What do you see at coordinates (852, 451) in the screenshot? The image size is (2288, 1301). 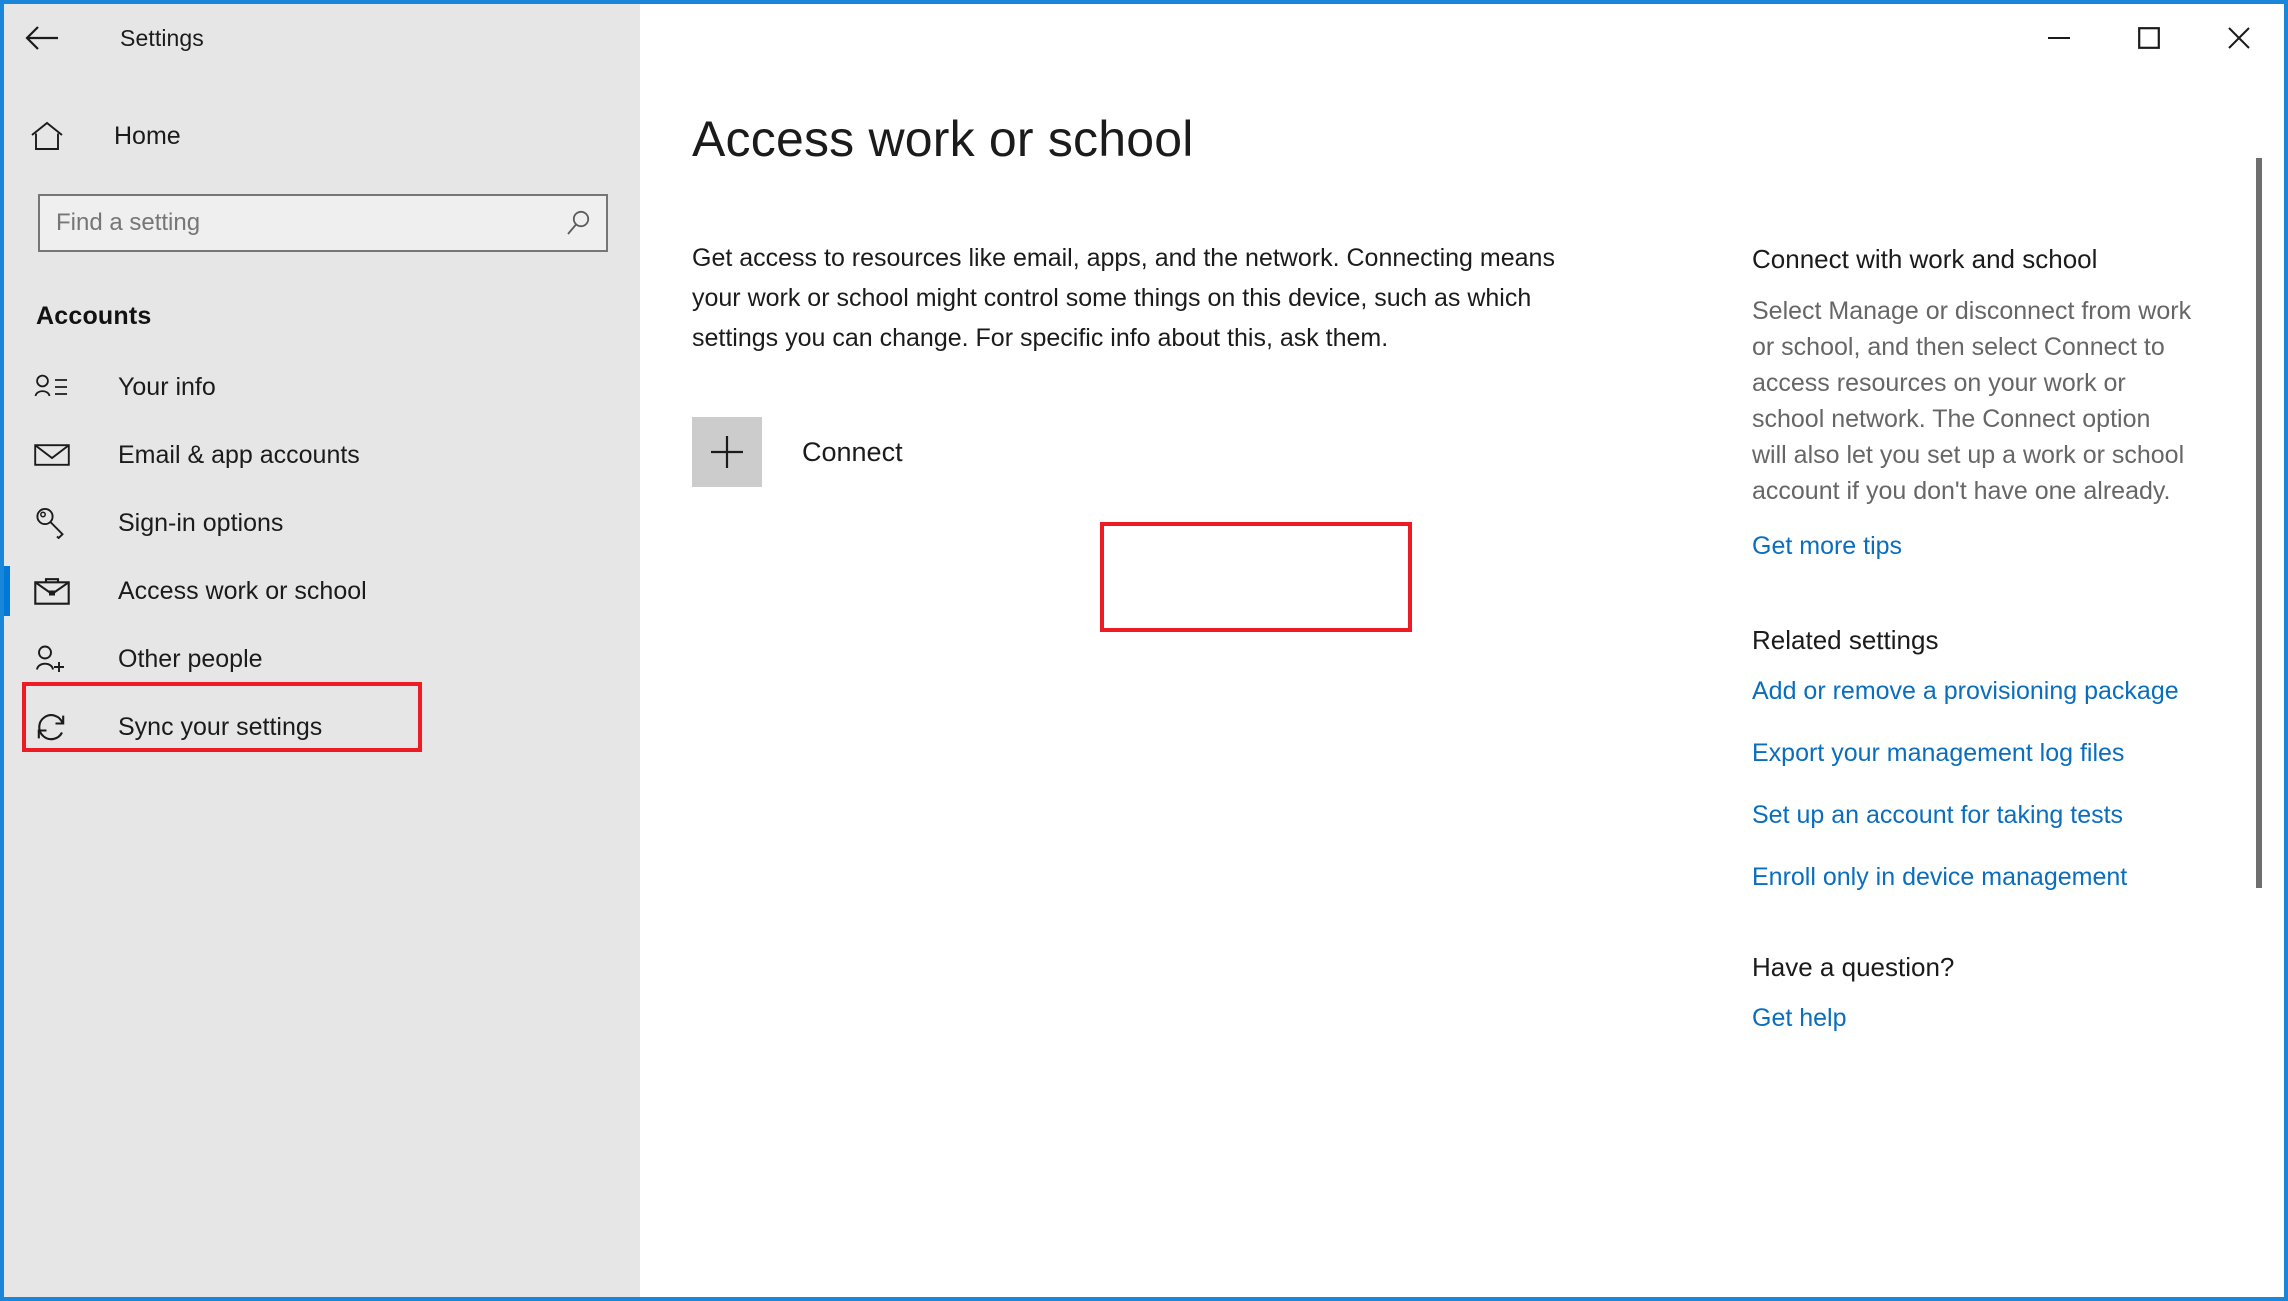 I see `connect-button-label: Connect` at bounding box center [852, 451].